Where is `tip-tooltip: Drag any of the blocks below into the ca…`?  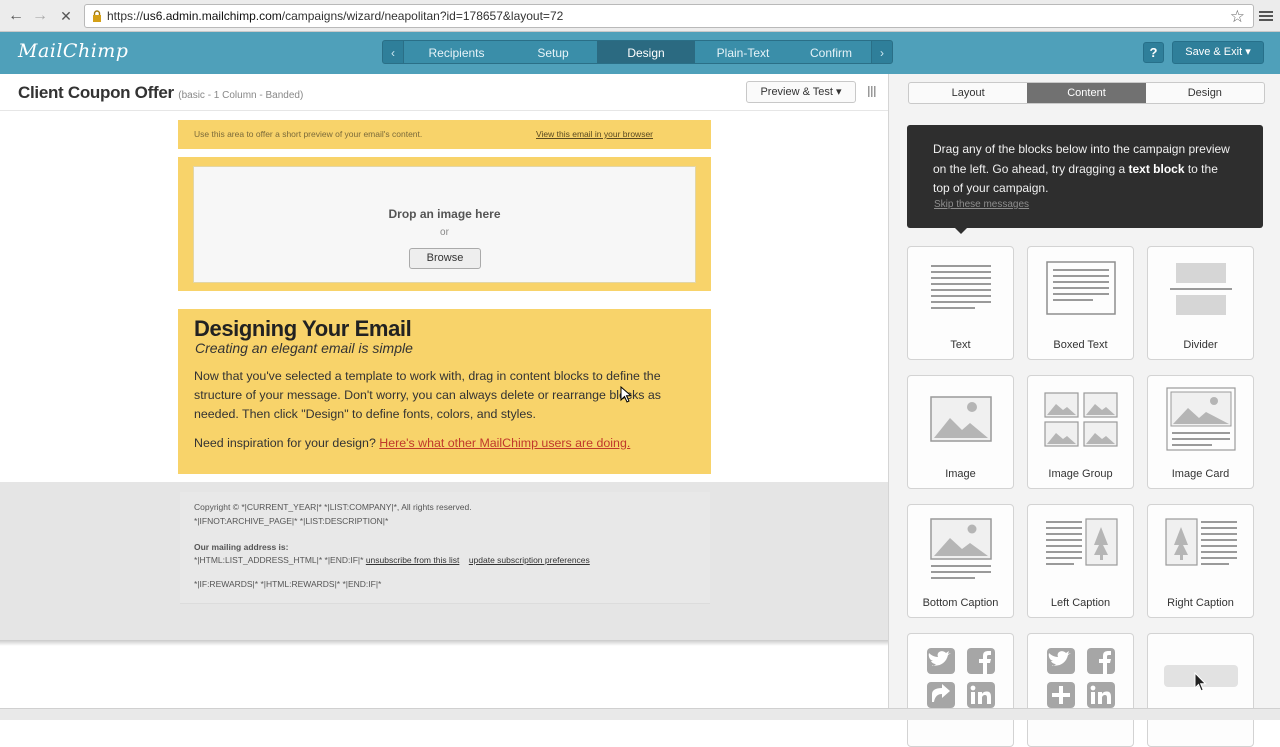 tip-tooltip: Drag any of the blocks below into the ca… is located at coordinates (1085, 176).